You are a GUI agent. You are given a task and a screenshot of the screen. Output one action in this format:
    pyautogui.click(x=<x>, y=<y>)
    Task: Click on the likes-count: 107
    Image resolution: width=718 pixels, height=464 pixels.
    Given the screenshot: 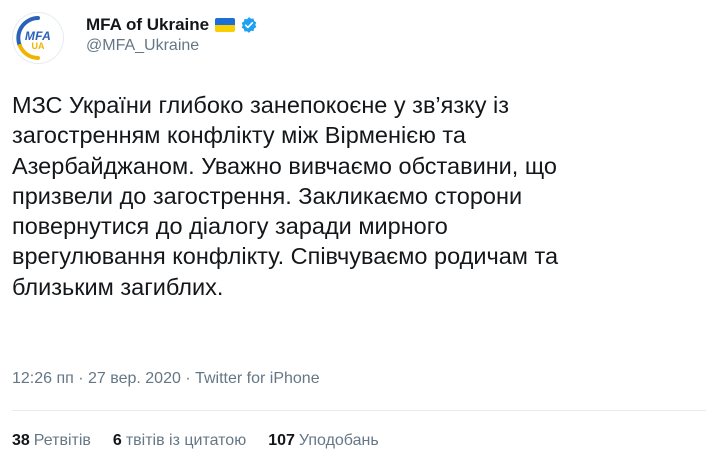 What is the action you would take?
    pyautogui.click(x=281, y=440)
    